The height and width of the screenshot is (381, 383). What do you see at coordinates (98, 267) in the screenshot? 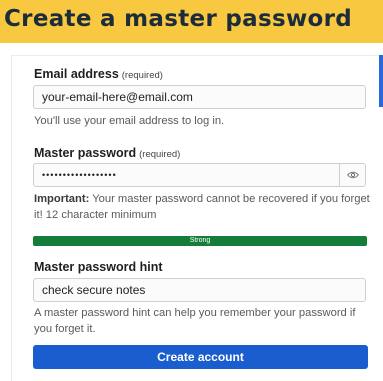
I see `password-hint-label: Master password hint` at bounding box center [98, 267].